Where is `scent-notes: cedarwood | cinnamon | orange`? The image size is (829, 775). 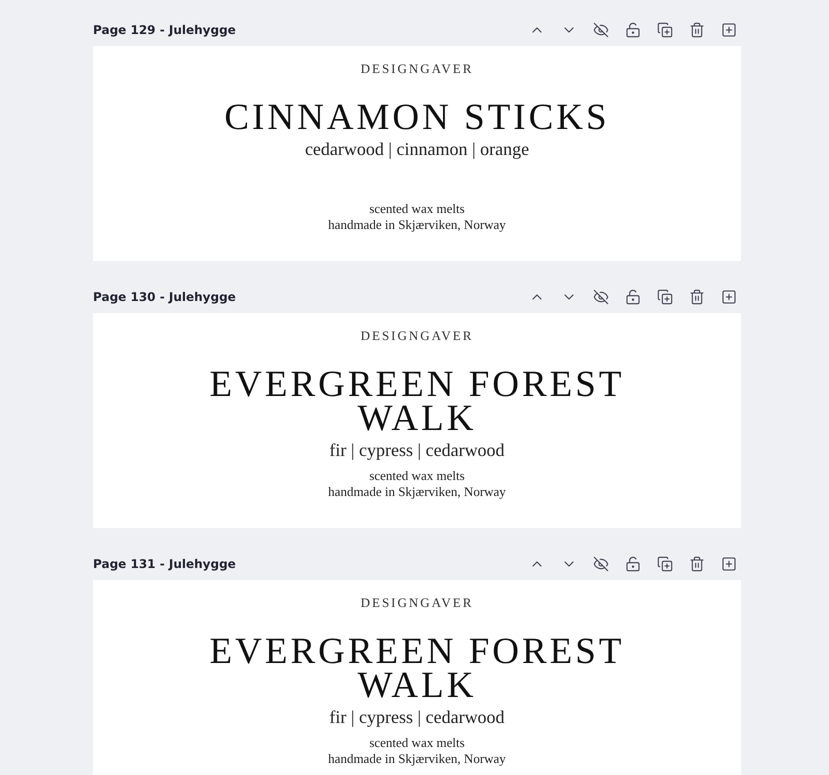
scent-notes: cedarwood | cinnamon | orange is located at coordinates (417, 149).